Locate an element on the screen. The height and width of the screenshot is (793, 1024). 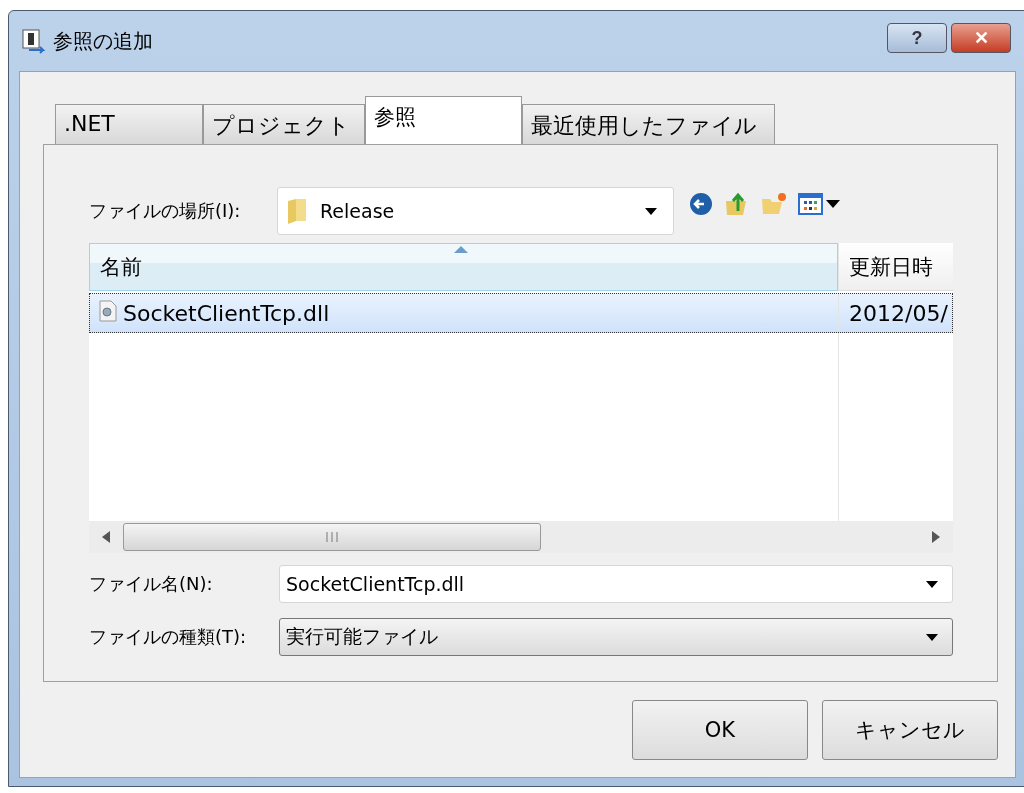
cancel-button: キャンセル is located at coordinates (910, 730).